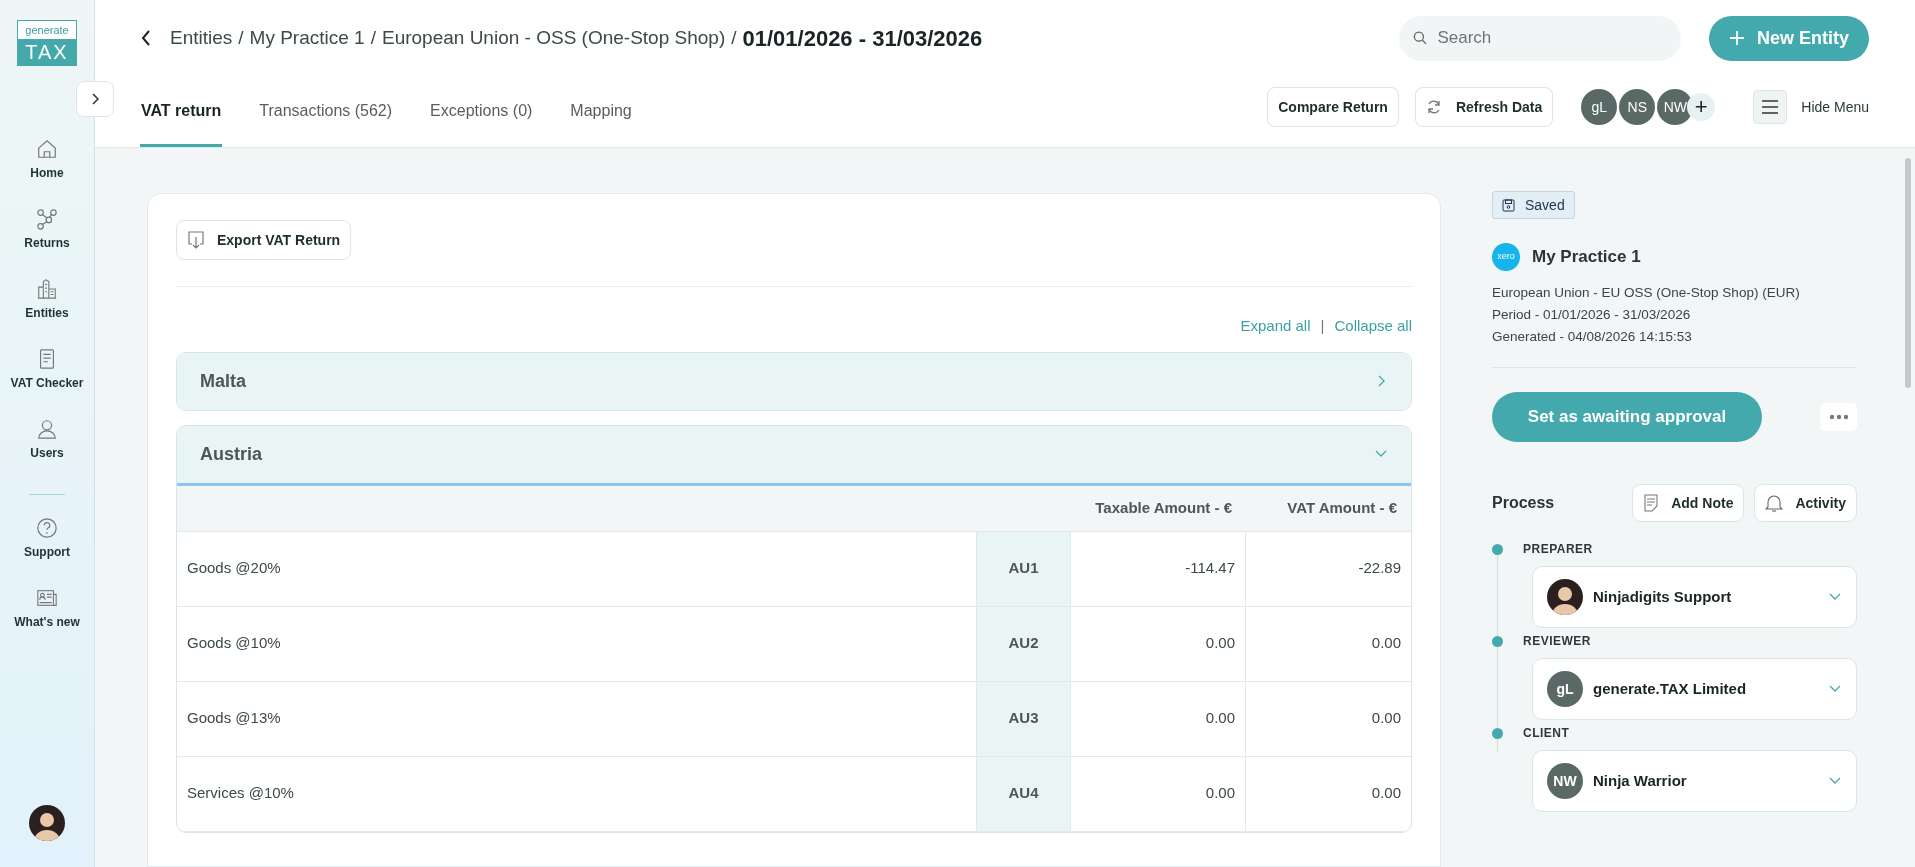 The height and width of the screenshot is (867, 1915). I want to click on more-icon, so click(1838, 417).